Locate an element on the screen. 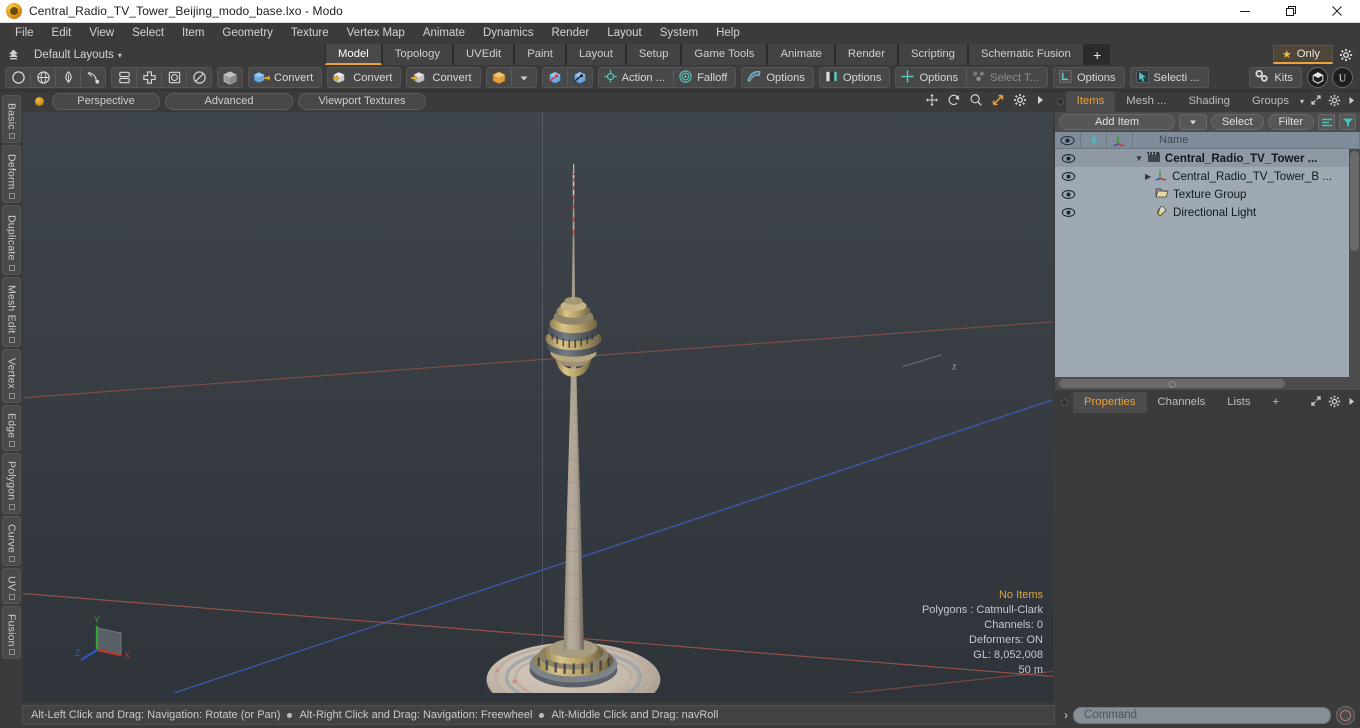  convert-button-2: Convert is located at coordinates (364, 77).